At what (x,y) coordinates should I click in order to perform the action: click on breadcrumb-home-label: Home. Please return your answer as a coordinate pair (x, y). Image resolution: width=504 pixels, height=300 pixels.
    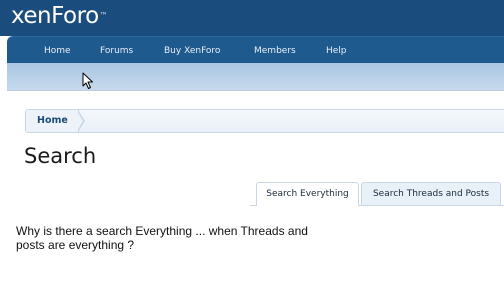
    Looking at the image, I should click on (52, 120).